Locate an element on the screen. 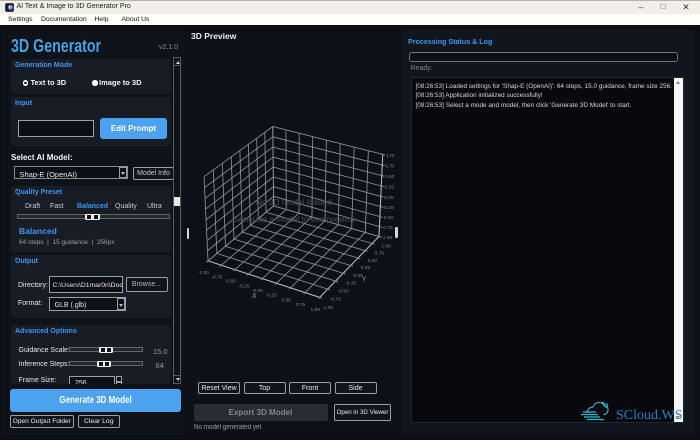 The height and width of the screenshot is (440, 700). svg-text: SCloud.WS is located at coordinates (649, 415).